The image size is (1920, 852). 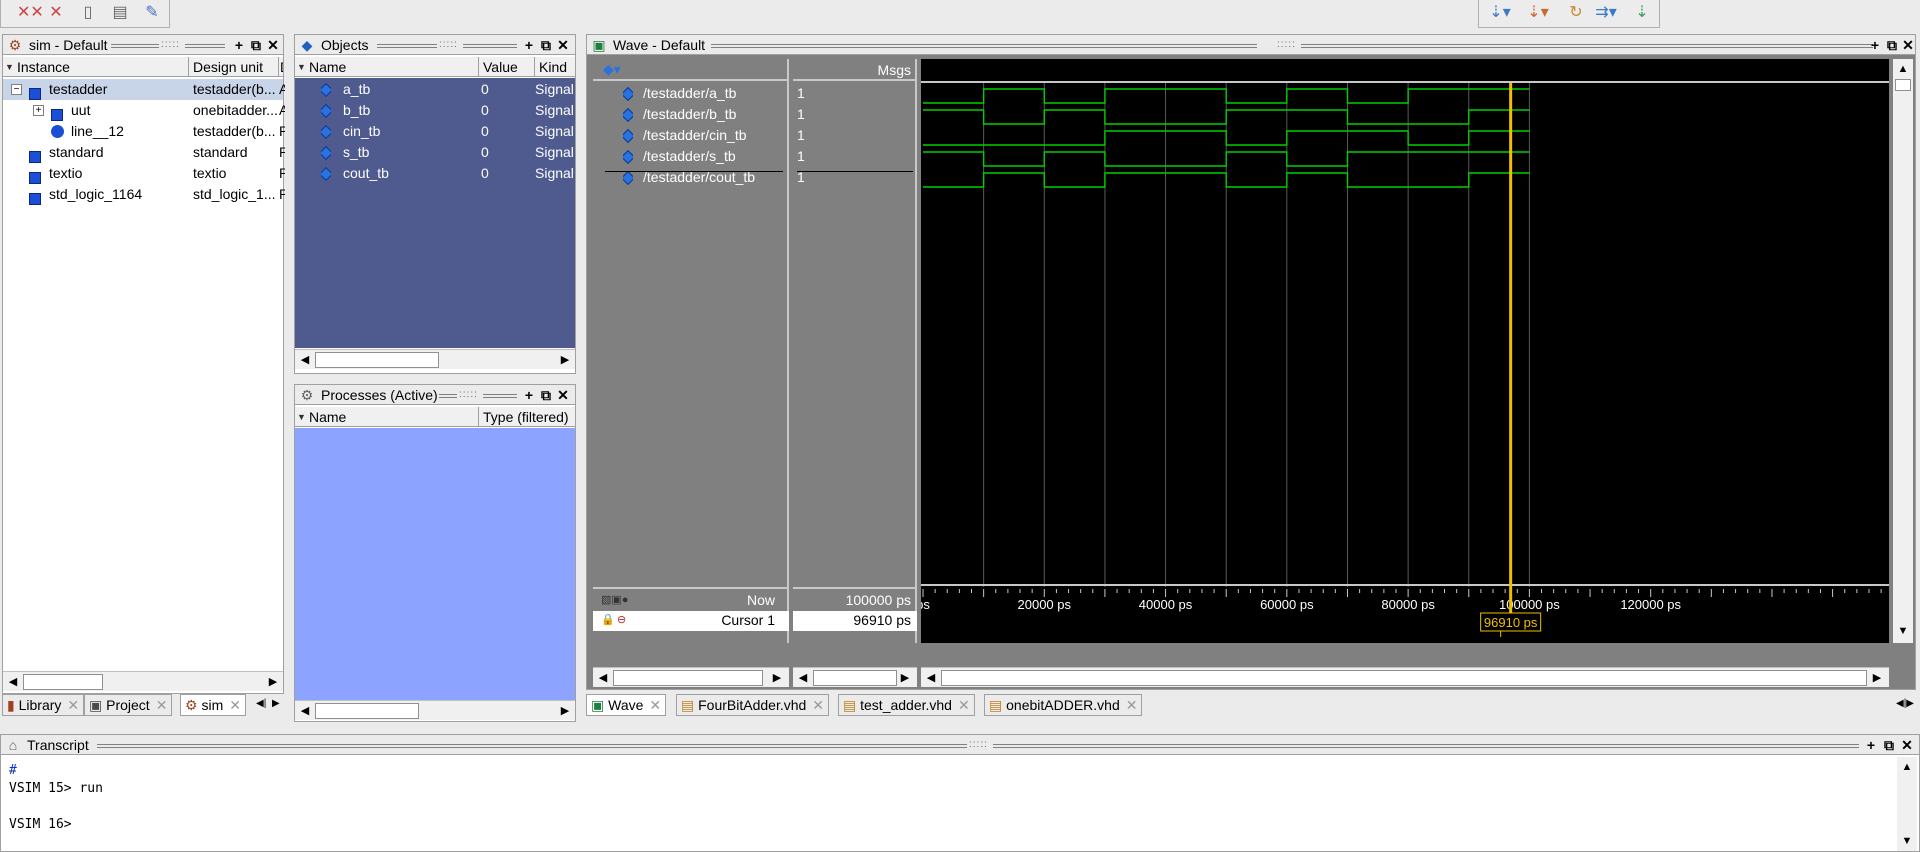 What do you see at coordinates (144, 174) in the screenshot?
I see `table-row: textio textio P` at bounding box center [144, 174].